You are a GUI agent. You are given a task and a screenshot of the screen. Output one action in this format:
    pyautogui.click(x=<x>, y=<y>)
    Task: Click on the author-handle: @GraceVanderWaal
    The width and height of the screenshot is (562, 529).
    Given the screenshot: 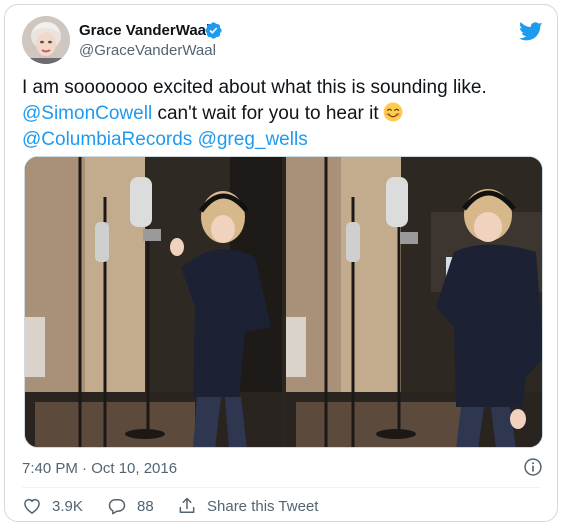 What is the action you would take?
    pyautogui.click(x=147, y=50)
    